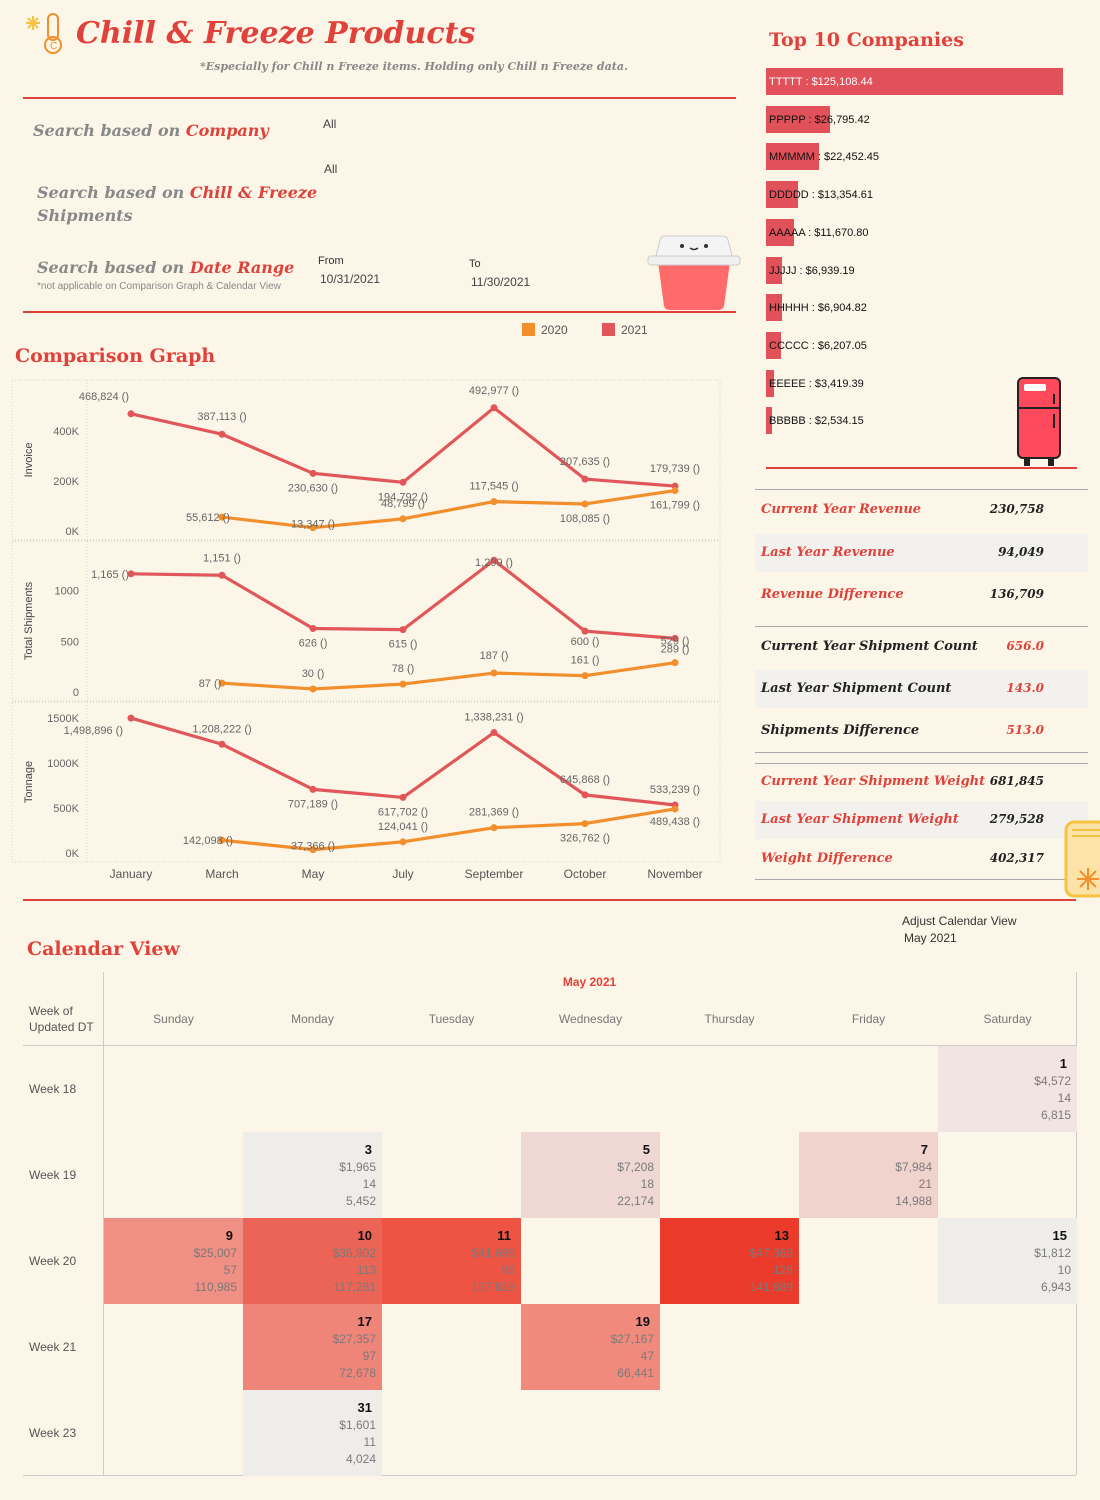 This screenshot has width=1100, height=1500. Describe the element at coordinates (832, 594) in the screenshot. I see `kpi-label: Revenue Difference` at that location.